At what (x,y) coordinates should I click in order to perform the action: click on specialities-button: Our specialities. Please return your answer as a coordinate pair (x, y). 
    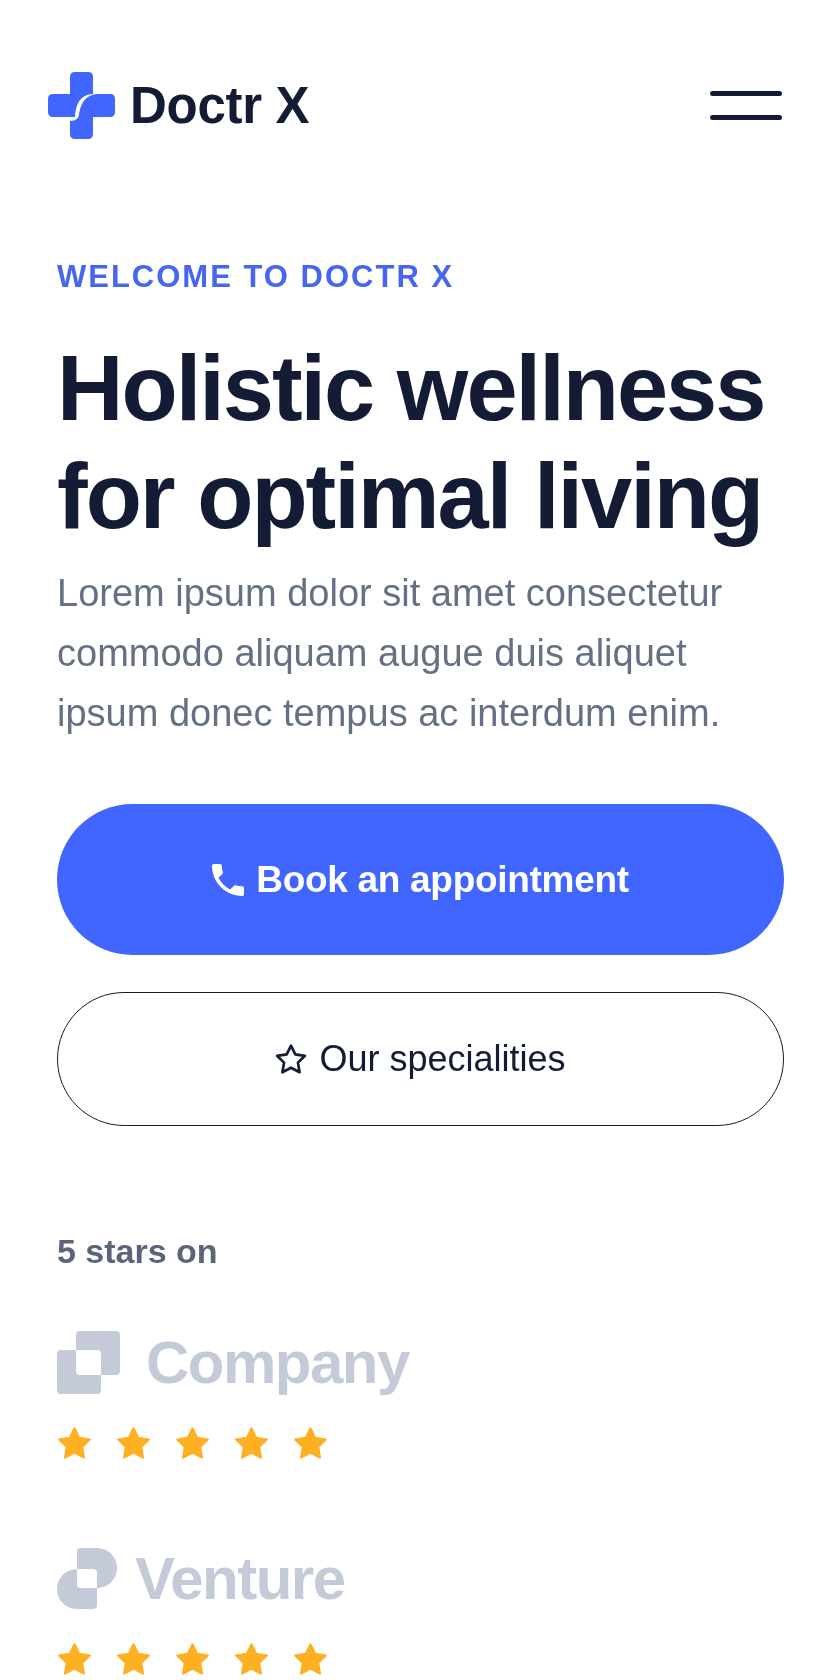
    Looking at the image, I should click on (420, 1059).